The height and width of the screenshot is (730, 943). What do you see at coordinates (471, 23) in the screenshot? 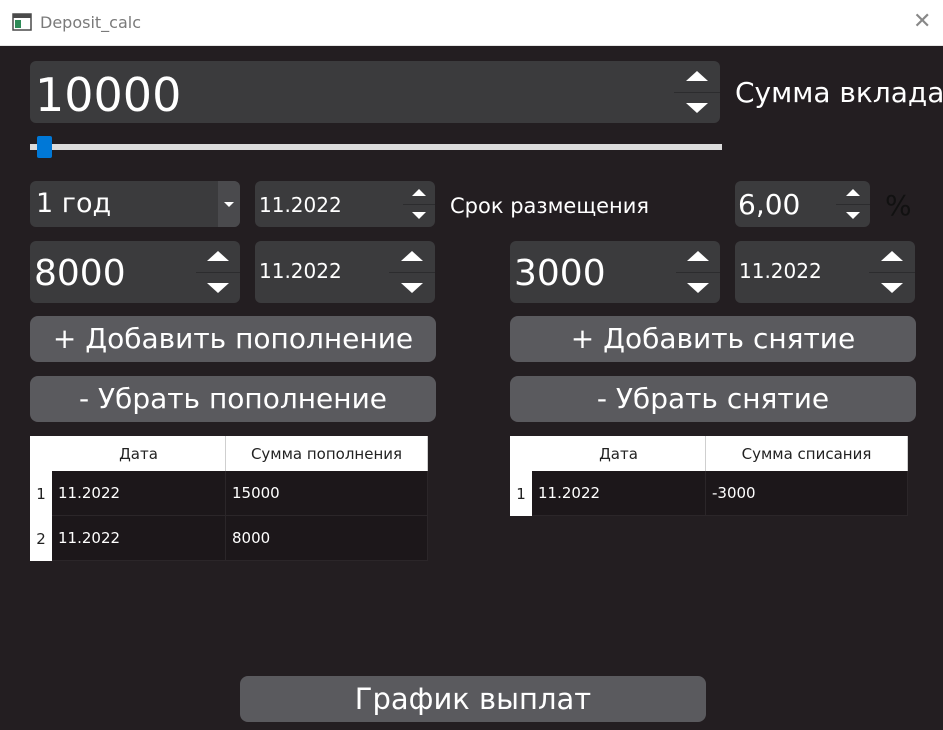
I see `window-titlebar: Deposit_calc ✕` at bounding box center [471, 23].